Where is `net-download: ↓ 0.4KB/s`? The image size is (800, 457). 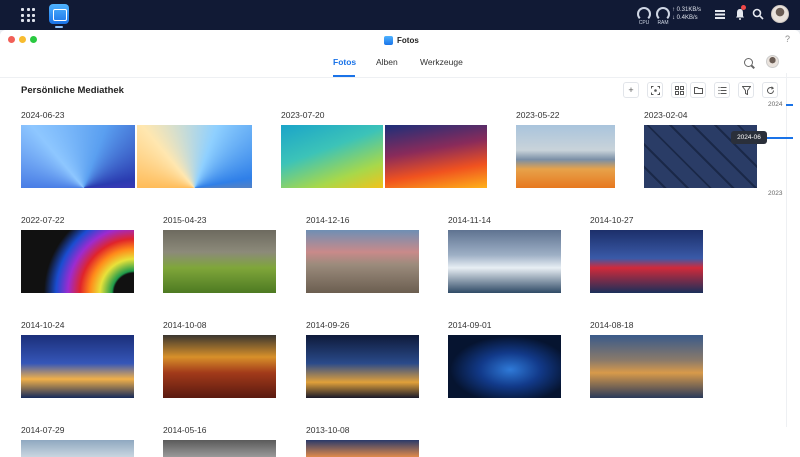
net-download: ↓ 0.4KB/s is located at coordinates (685, 18).